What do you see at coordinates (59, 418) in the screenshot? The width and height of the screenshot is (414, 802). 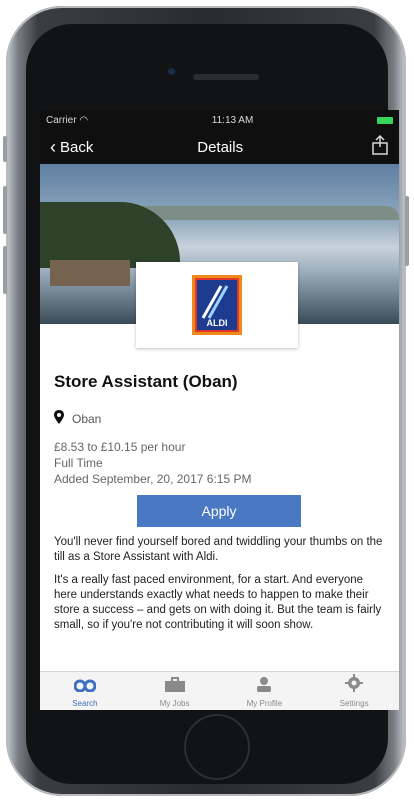 I see `location-pin-icon` at bounding box center [59, 418].